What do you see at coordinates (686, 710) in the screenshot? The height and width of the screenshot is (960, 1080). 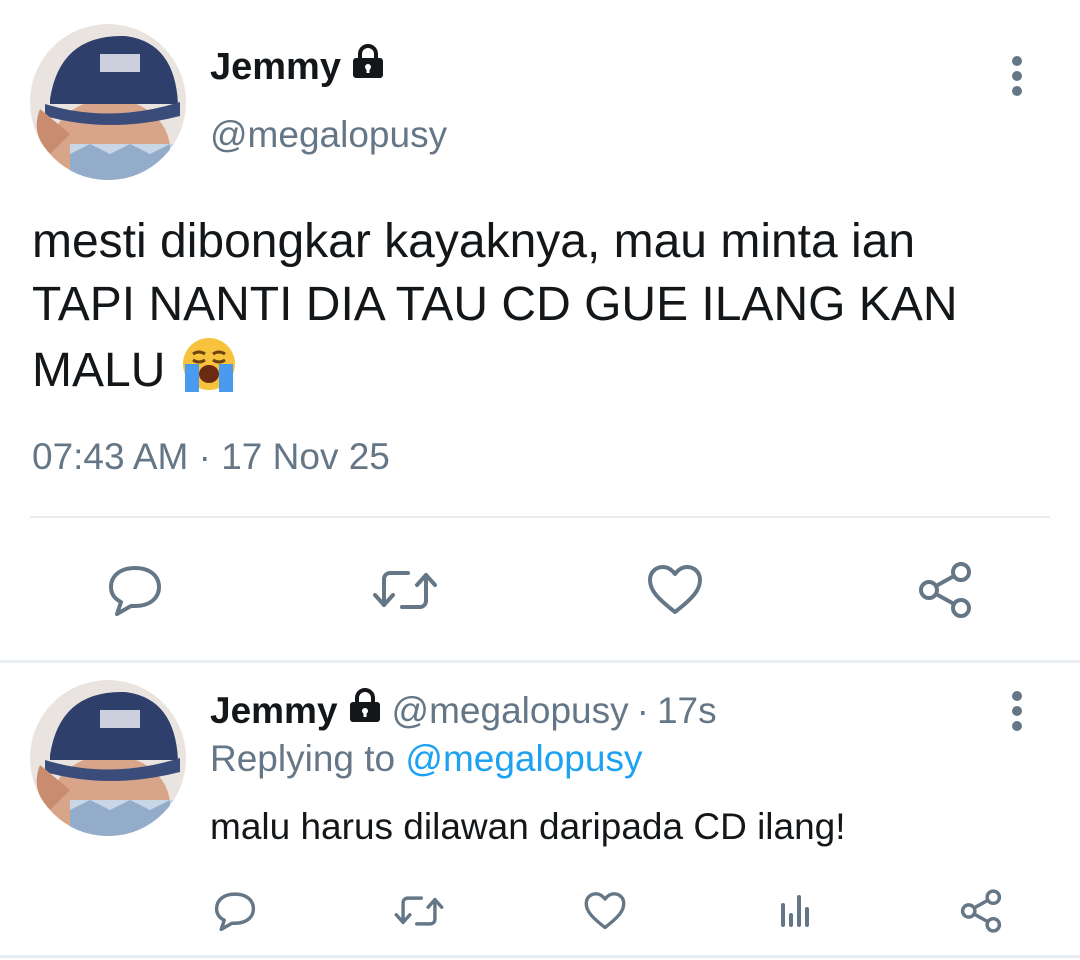 I see `reply-timestamp: 17s` at bounding box center [686, 710].